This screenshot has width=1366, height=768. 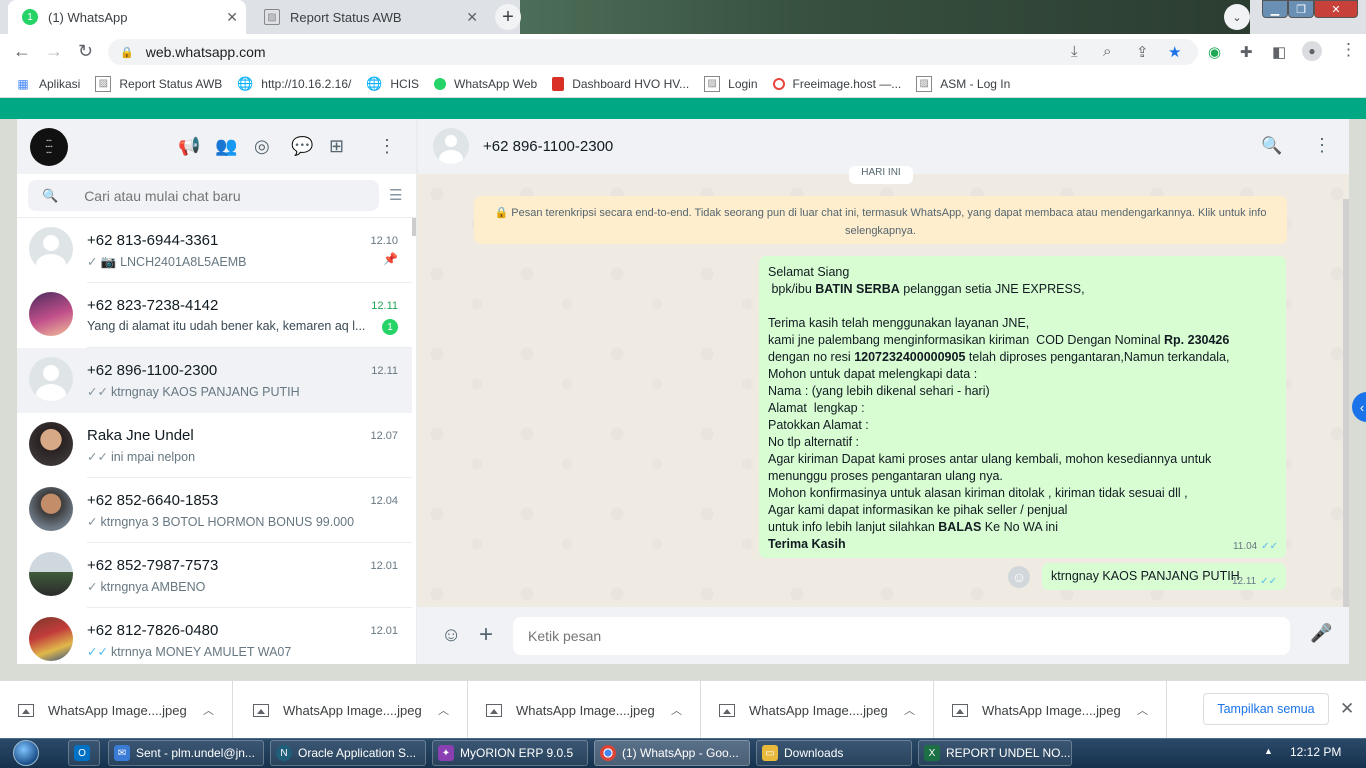 I want to click on address-bar: 🔒 web.whatsapp.com, so click(x=653, y=52).